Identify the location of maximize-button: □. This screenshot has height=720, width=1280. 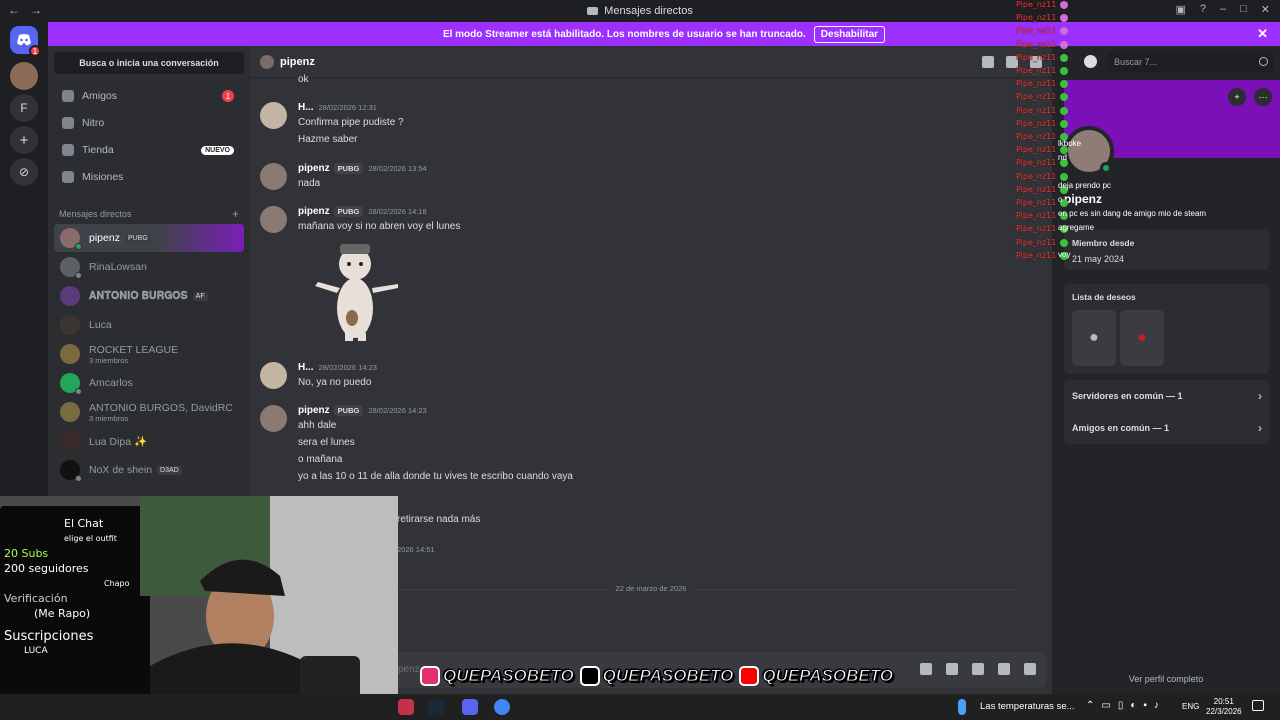
(1243, 9).